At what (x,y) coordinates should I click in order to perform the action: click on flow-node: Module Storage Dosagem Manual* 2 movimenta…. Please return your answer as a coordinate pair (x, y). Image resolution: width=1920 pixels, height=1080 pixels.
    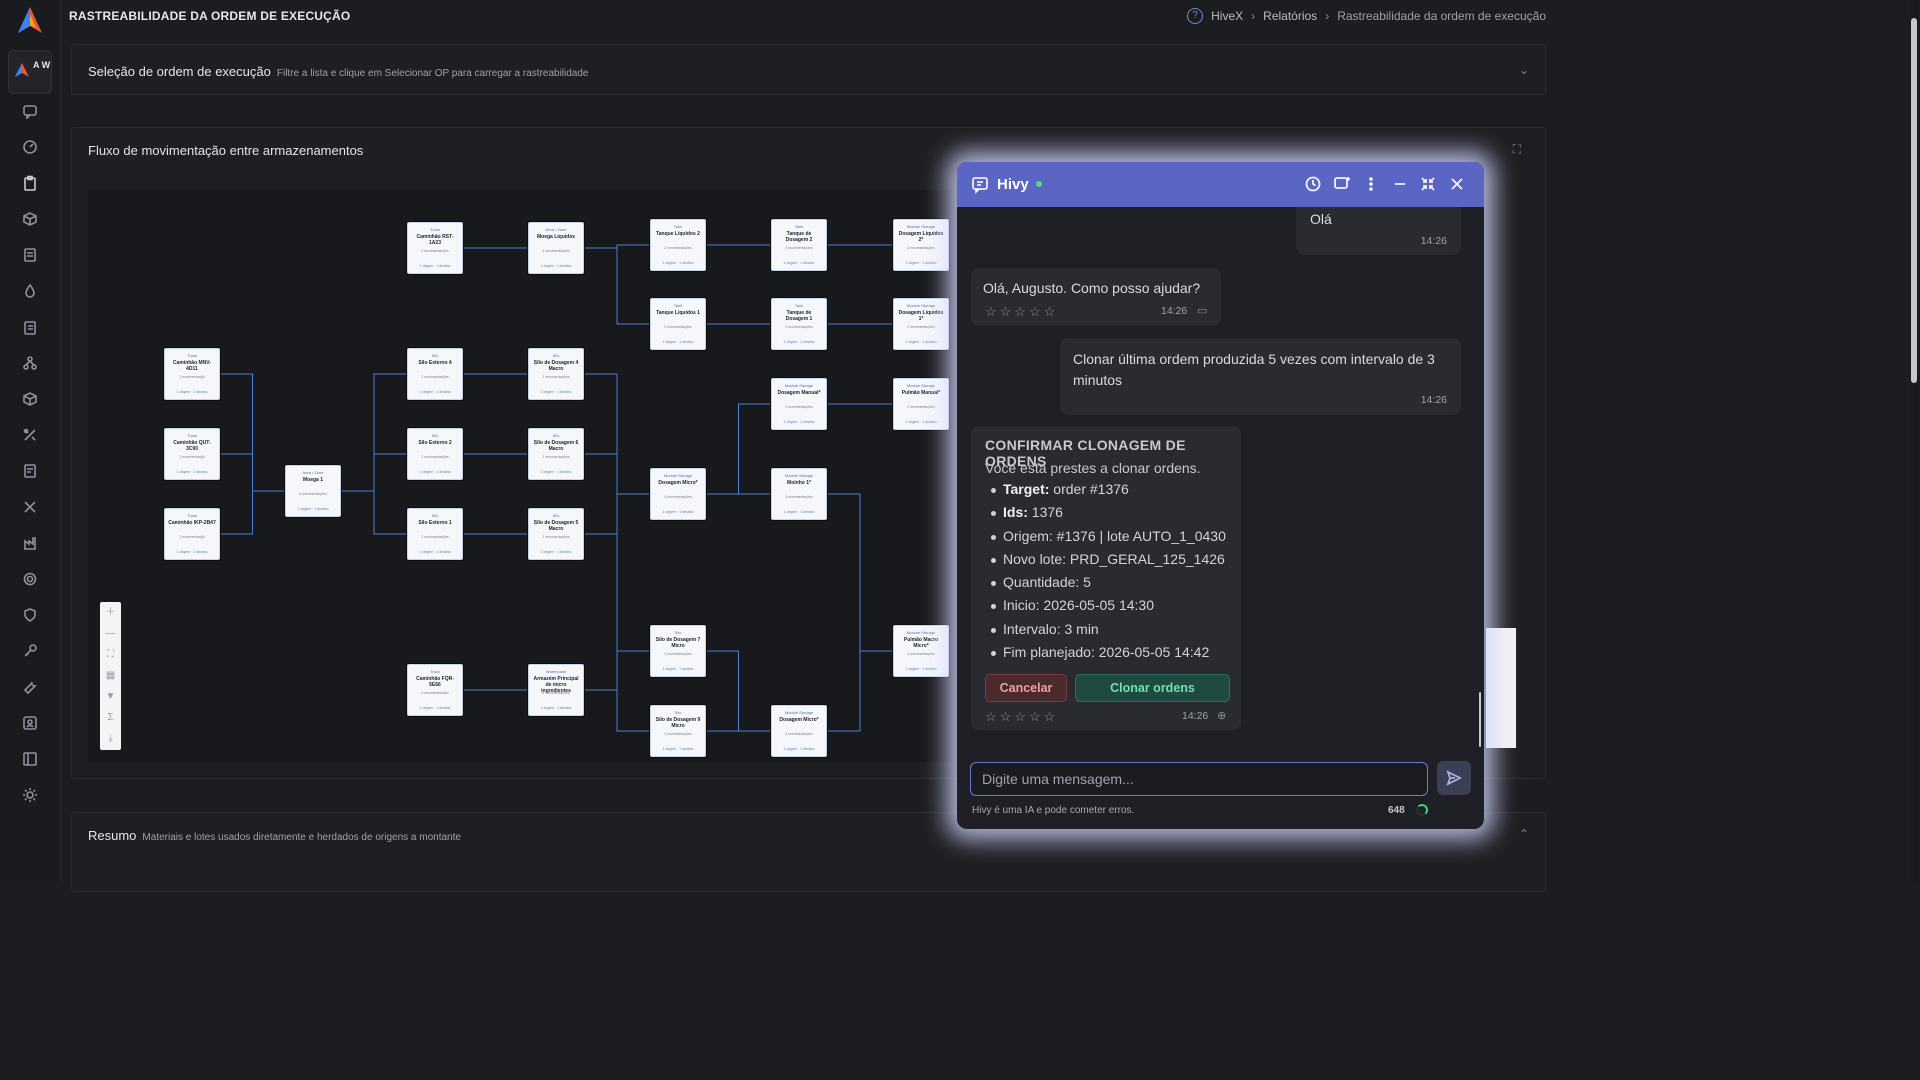
    Looking at the image, I should click on (799, 404).